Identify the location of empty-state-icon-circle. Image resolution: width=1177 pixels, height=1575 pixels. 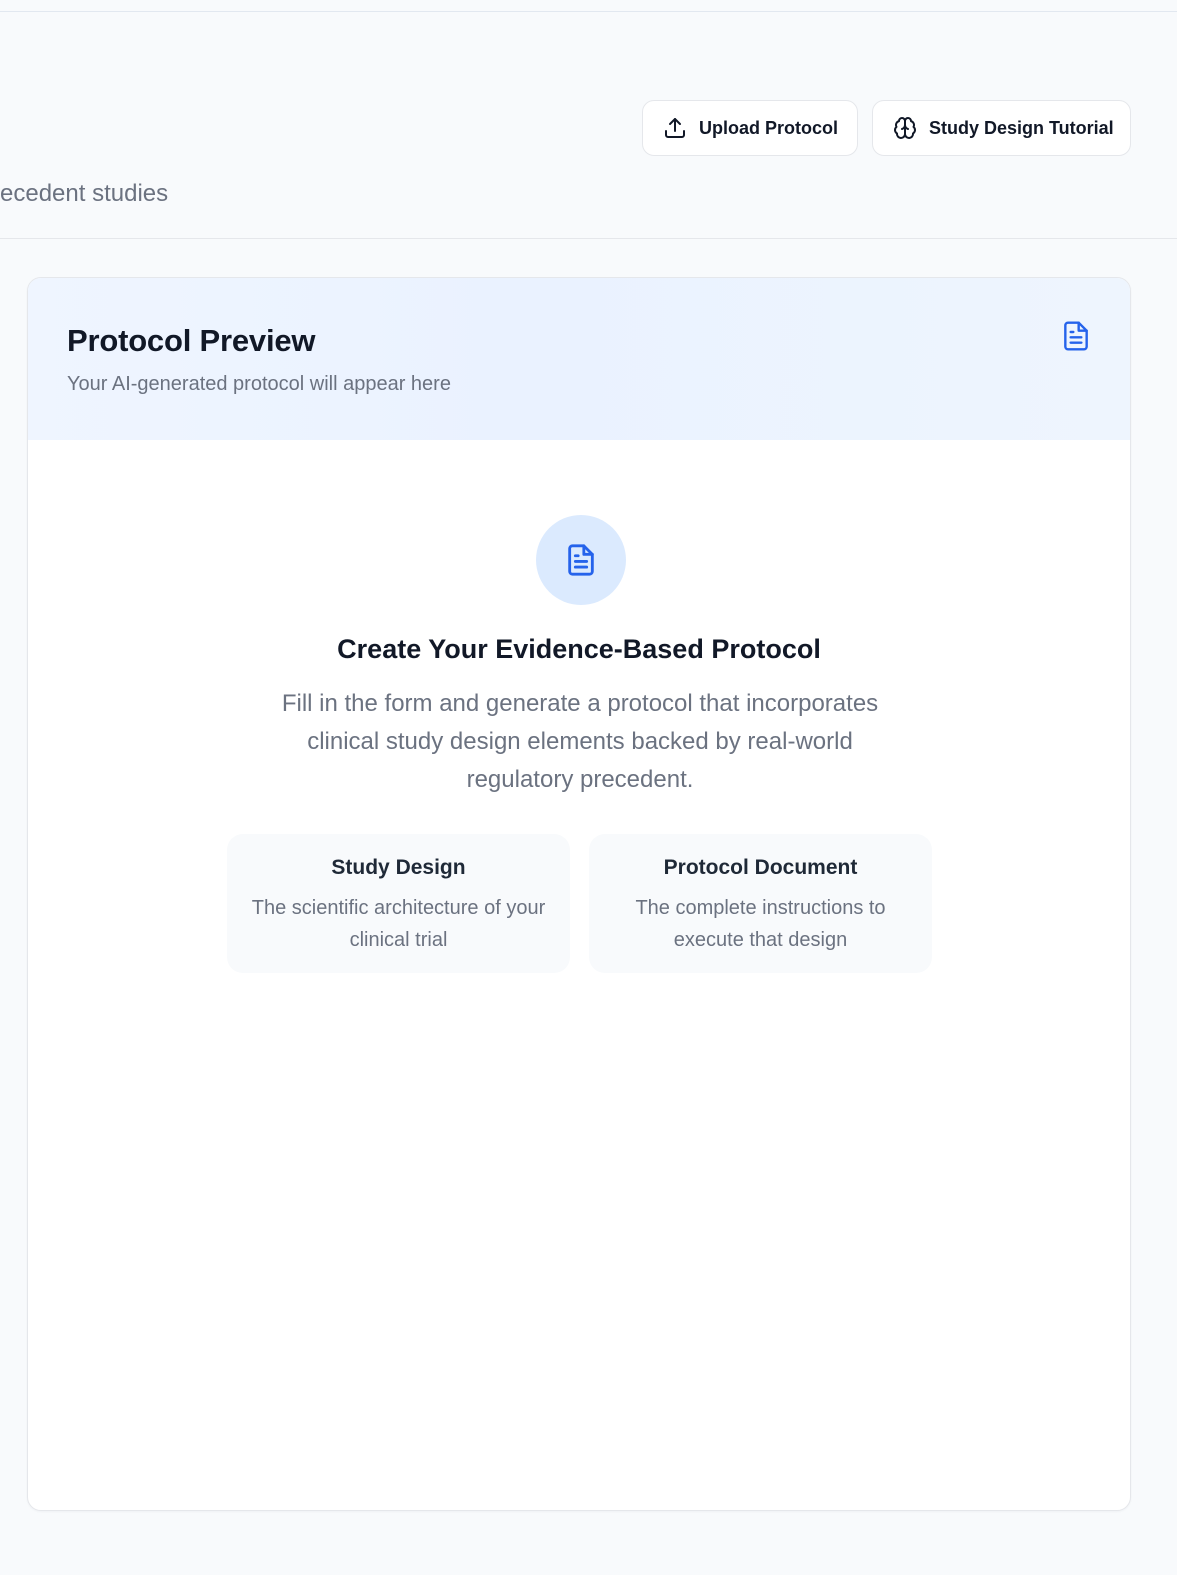
(581, 560).